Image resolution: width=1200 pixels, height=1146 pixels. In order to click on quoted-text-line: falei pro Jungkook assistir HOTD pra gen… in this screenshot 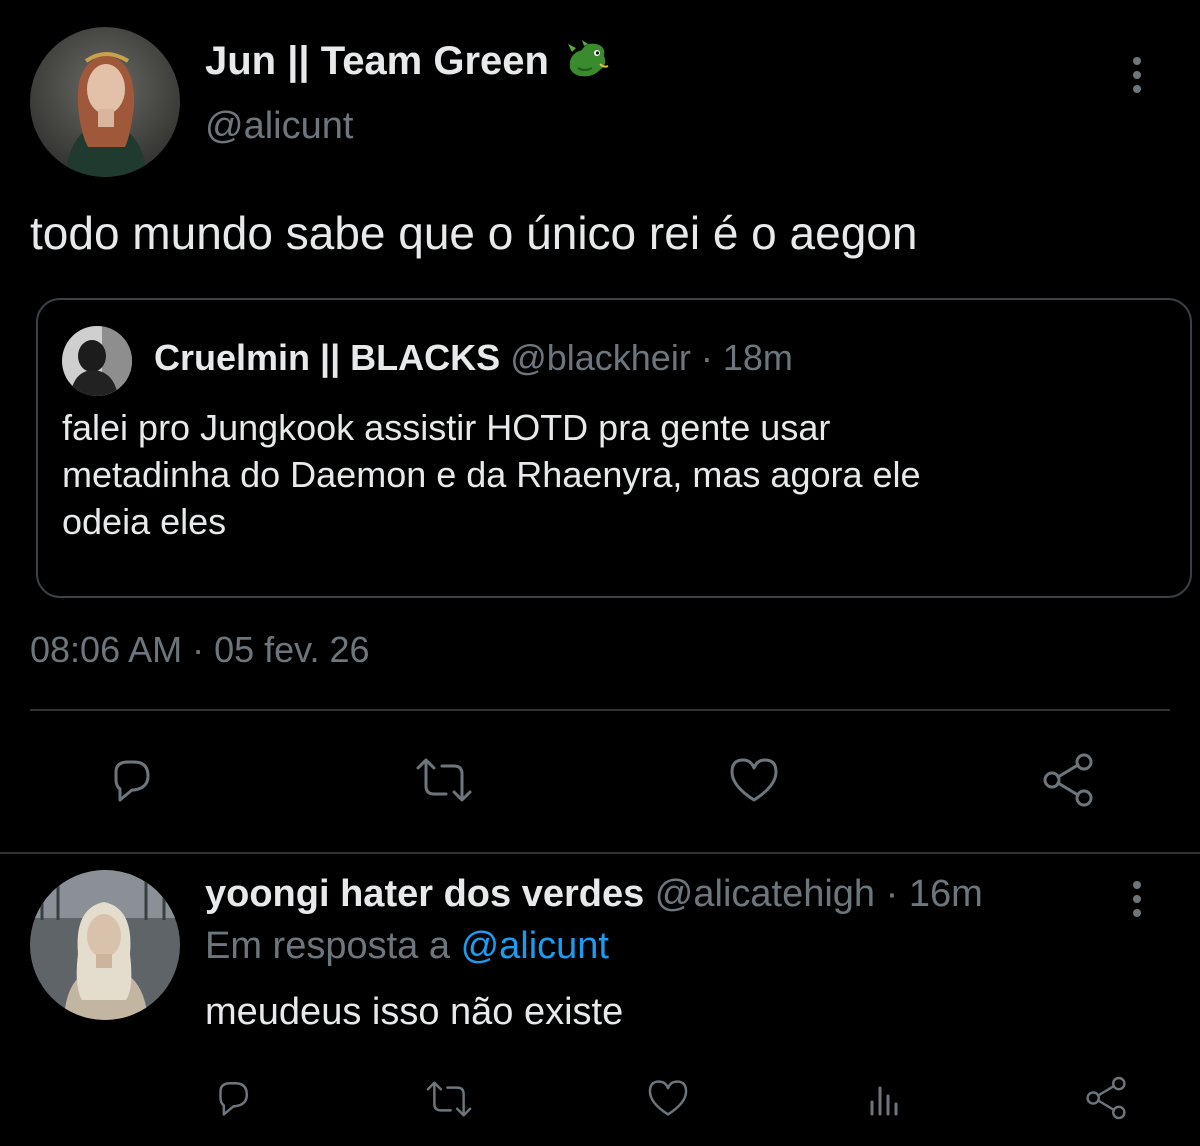, I will do `click(446, 427)`.